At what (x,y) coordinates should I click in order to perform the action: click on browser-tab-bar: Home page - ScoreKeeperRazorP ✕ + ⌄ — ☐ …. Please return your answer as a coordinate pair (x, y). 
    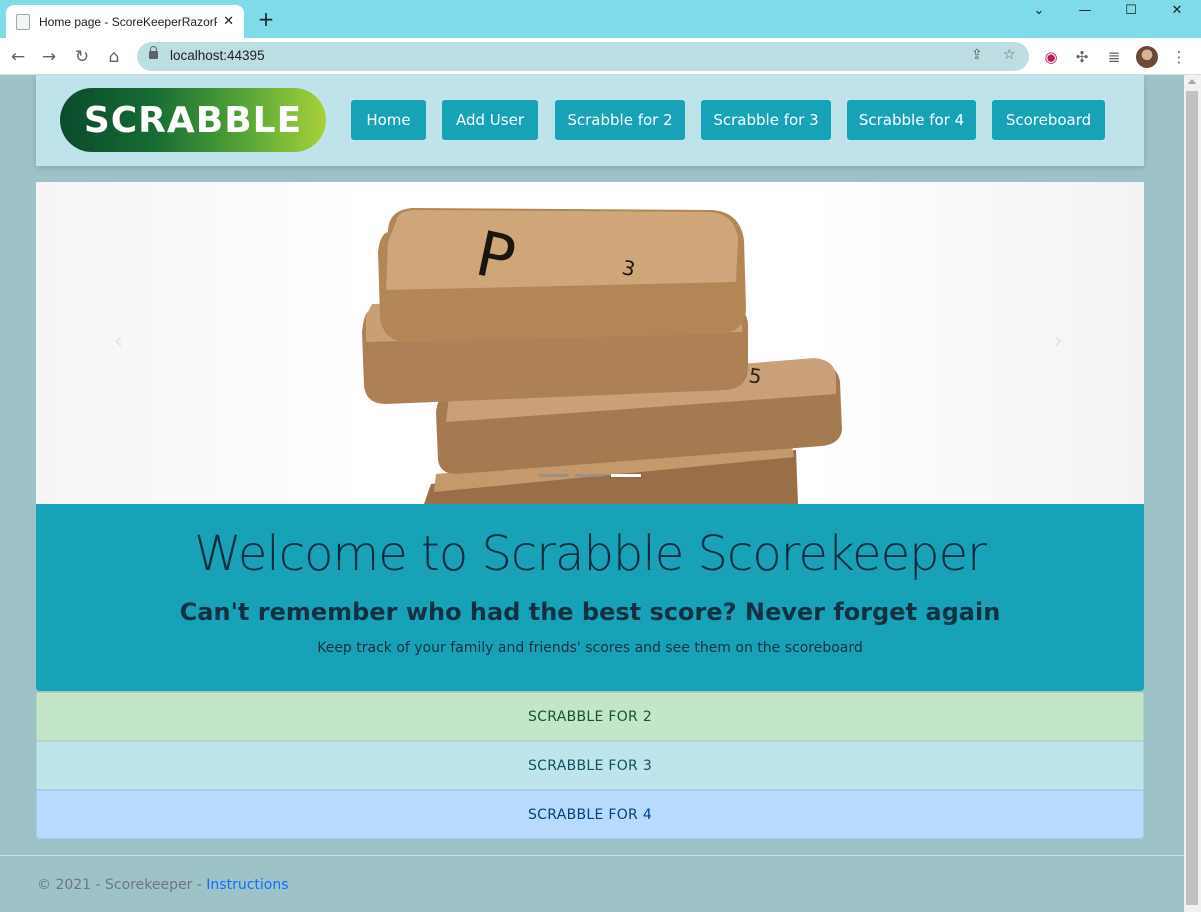
    Looking at the image, I should click on (600, 19).